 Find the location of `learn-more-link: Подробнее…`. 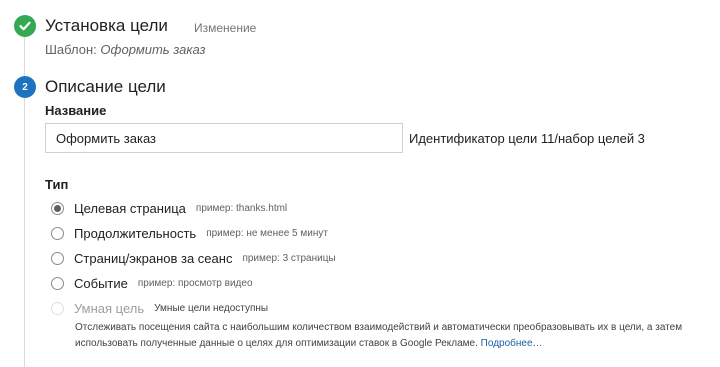

learn-more-link: Подробнее… is located at coordinates (512, 343).